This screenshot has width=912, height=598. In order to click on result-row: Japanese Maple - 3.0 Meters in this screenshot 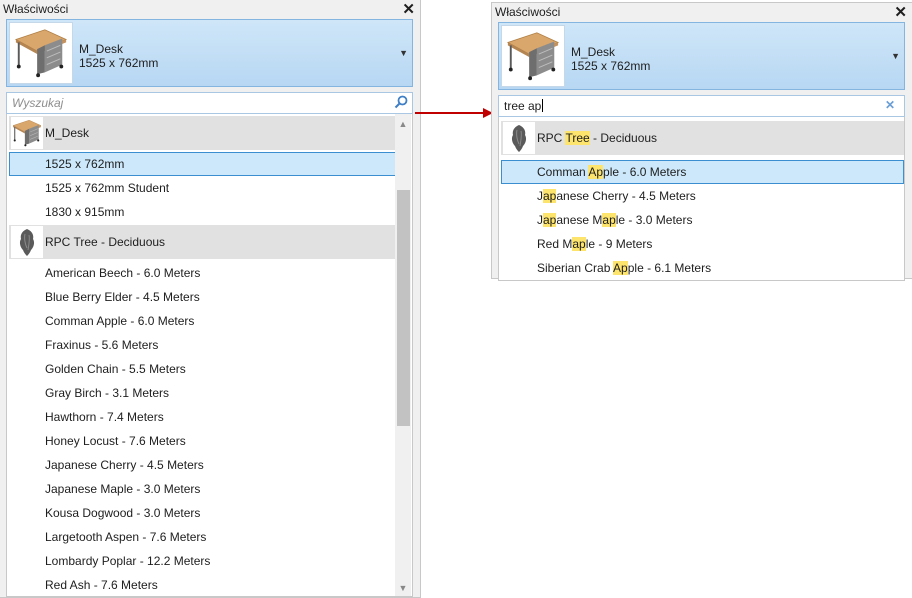, I will do `click(702, 220)`.